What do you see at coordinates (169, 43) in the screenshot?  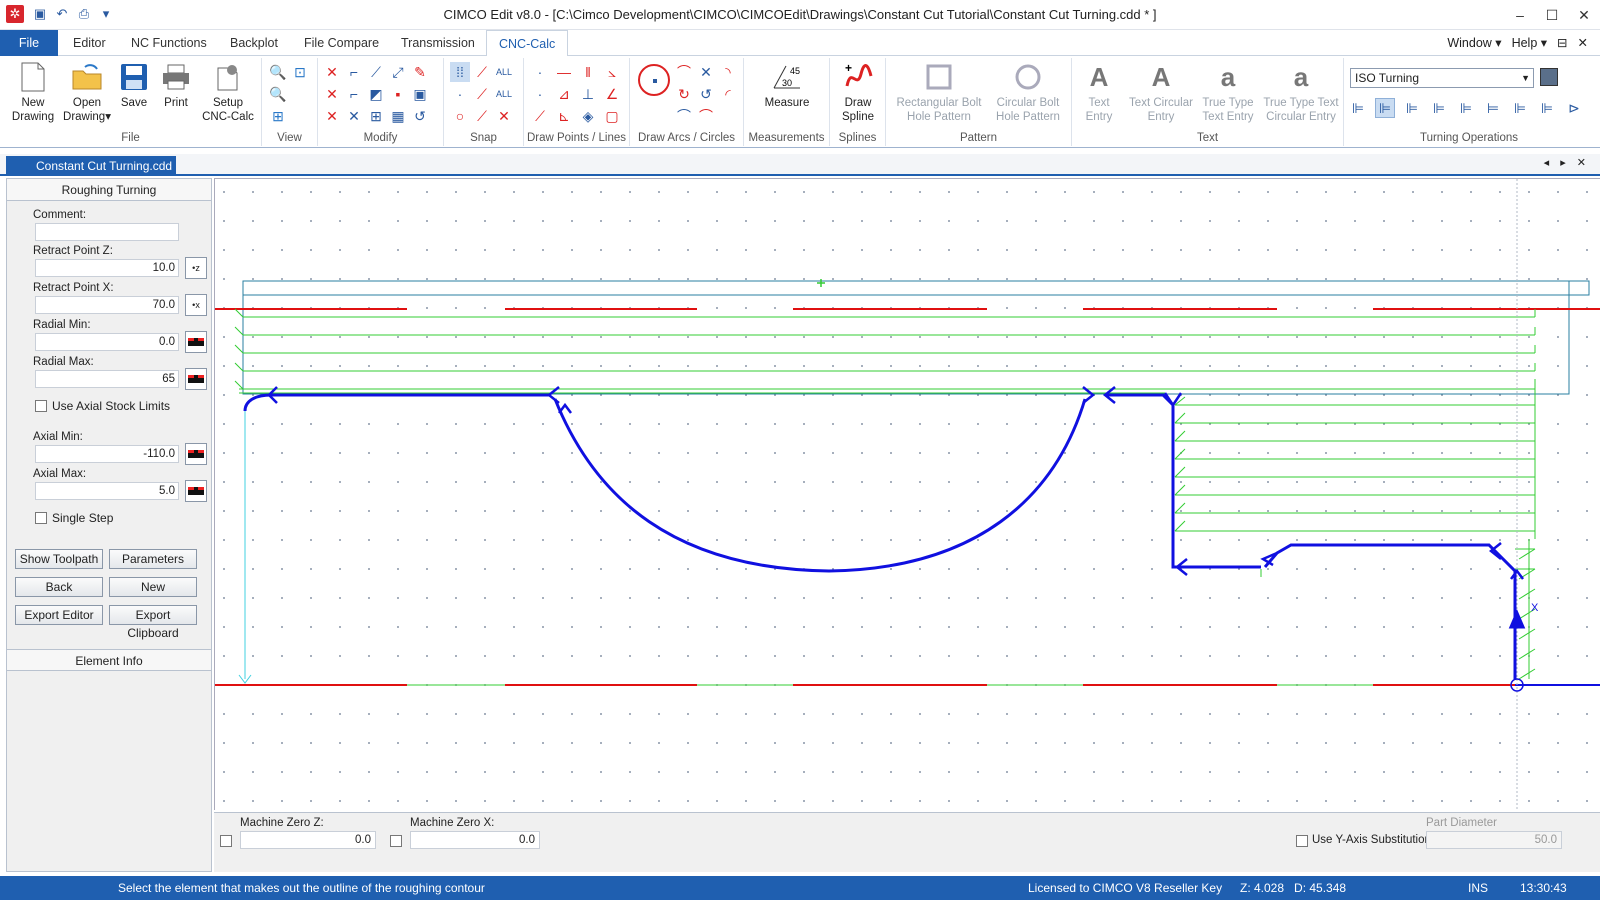 I see `tab-nc-functions: NC Functions` at bounding box center [169, 43].